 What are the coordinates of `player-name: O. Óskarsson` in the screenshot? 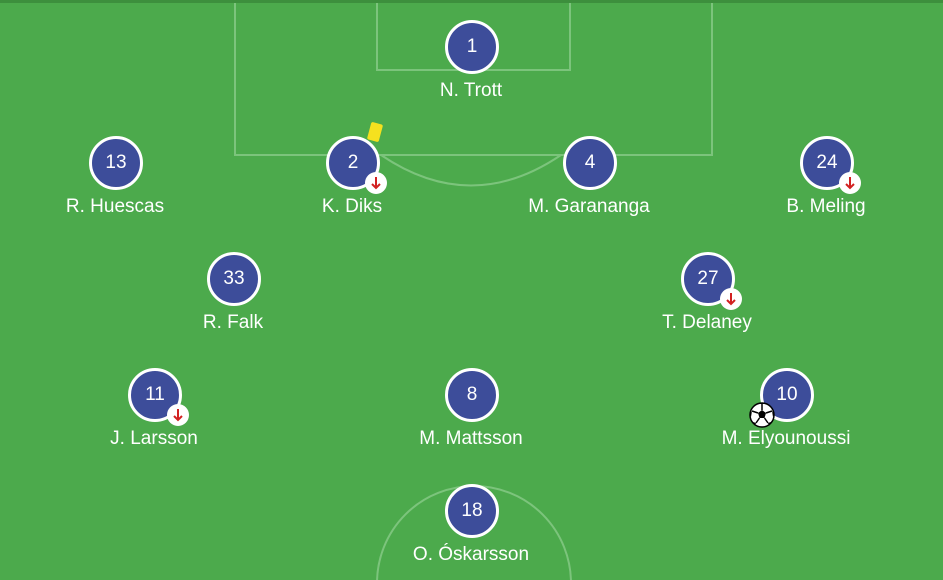 It's located at (471, 554).